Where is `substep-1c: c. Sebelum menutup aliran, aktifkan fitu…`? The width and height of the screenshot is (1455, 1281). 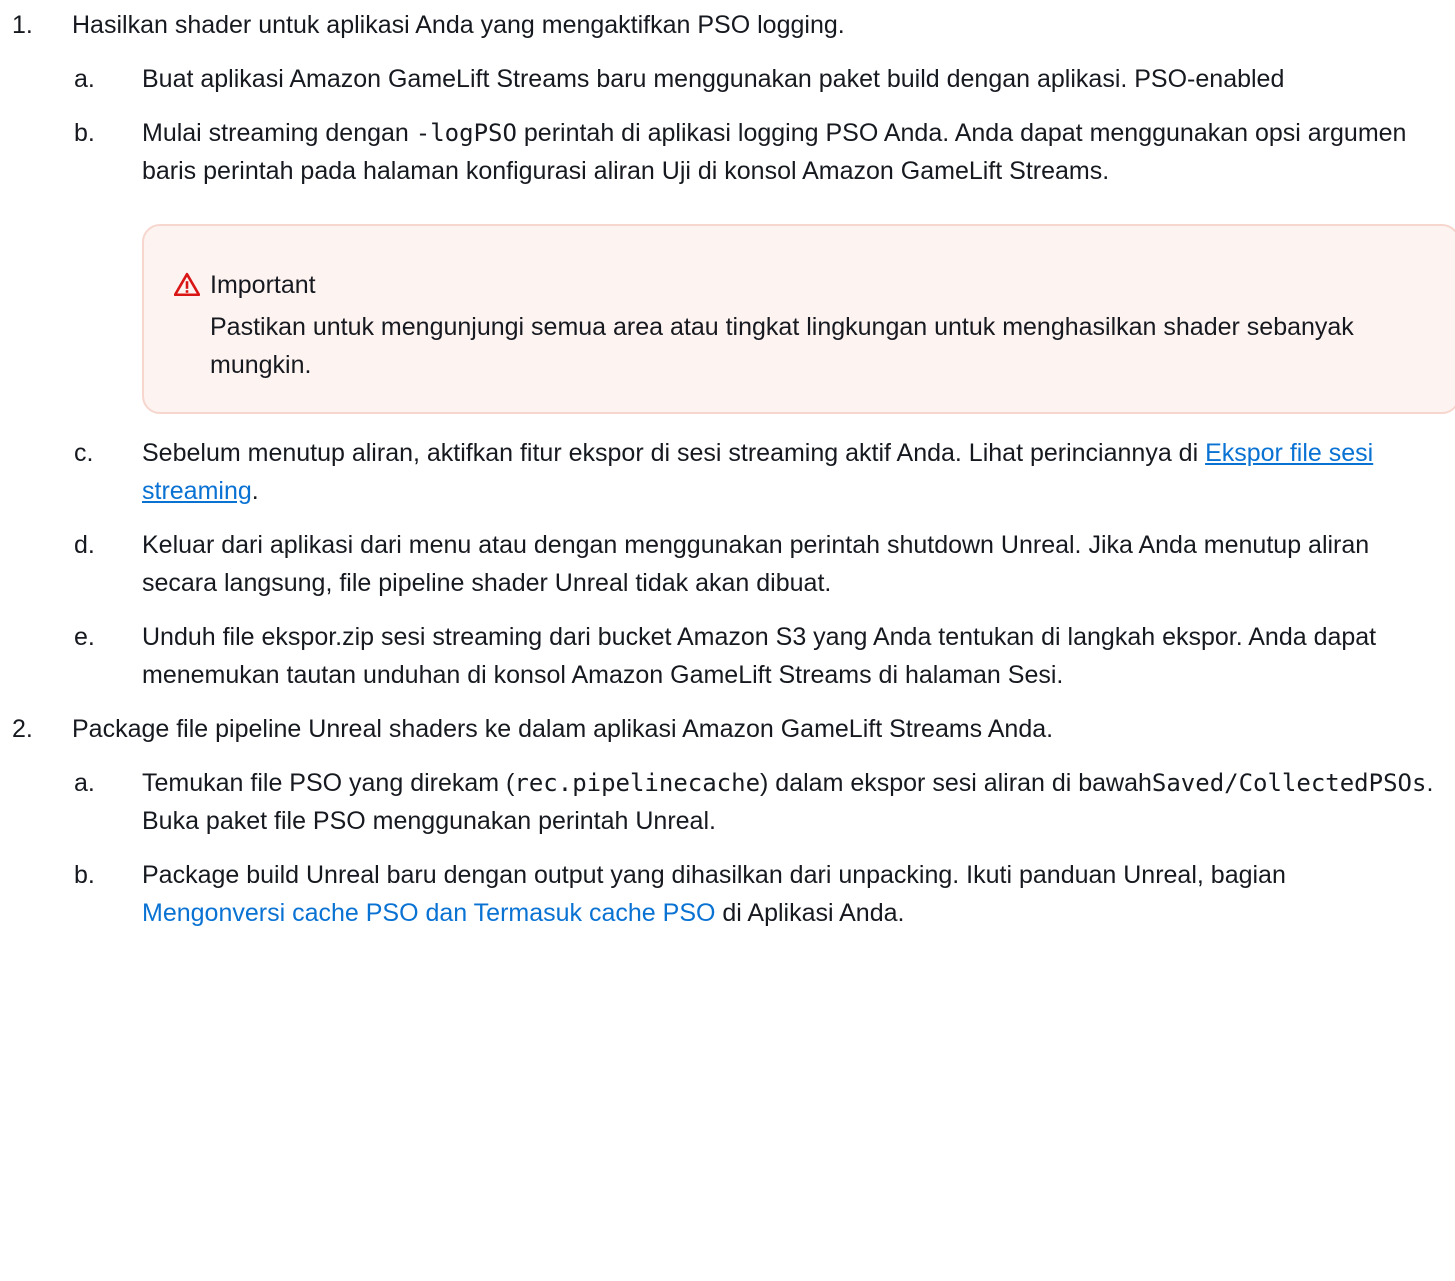
substep-1c: c. Sebelum menutup aliran, aktifkan fitu… is located at coordinates (754, 472).